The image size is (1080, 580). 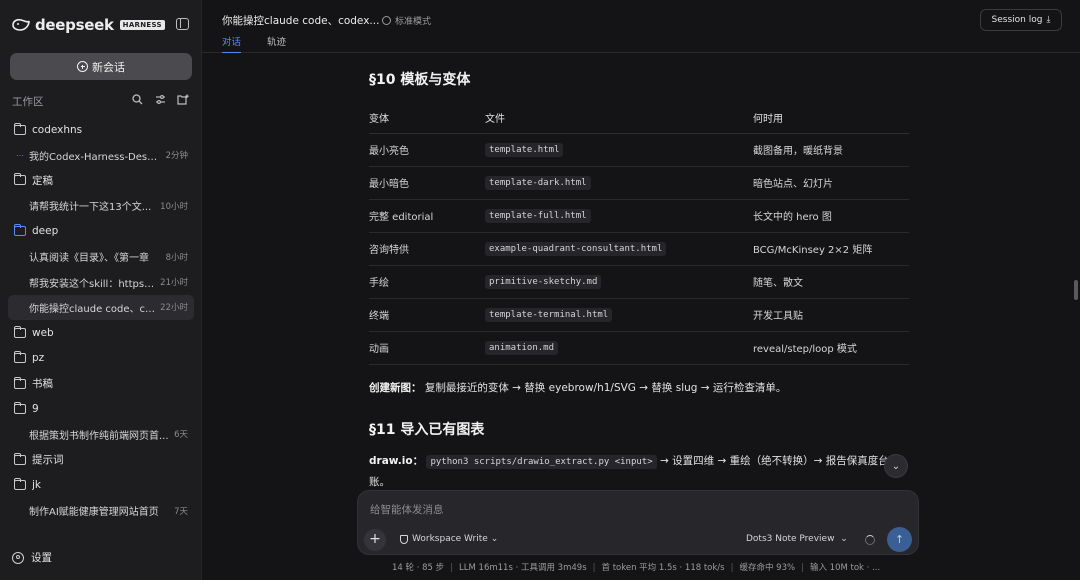 What do you see at coordinates (543, 282) in the screenshot?
I see `file-name-code: primitive-sketchy.md` at bounding box center [543, 282].